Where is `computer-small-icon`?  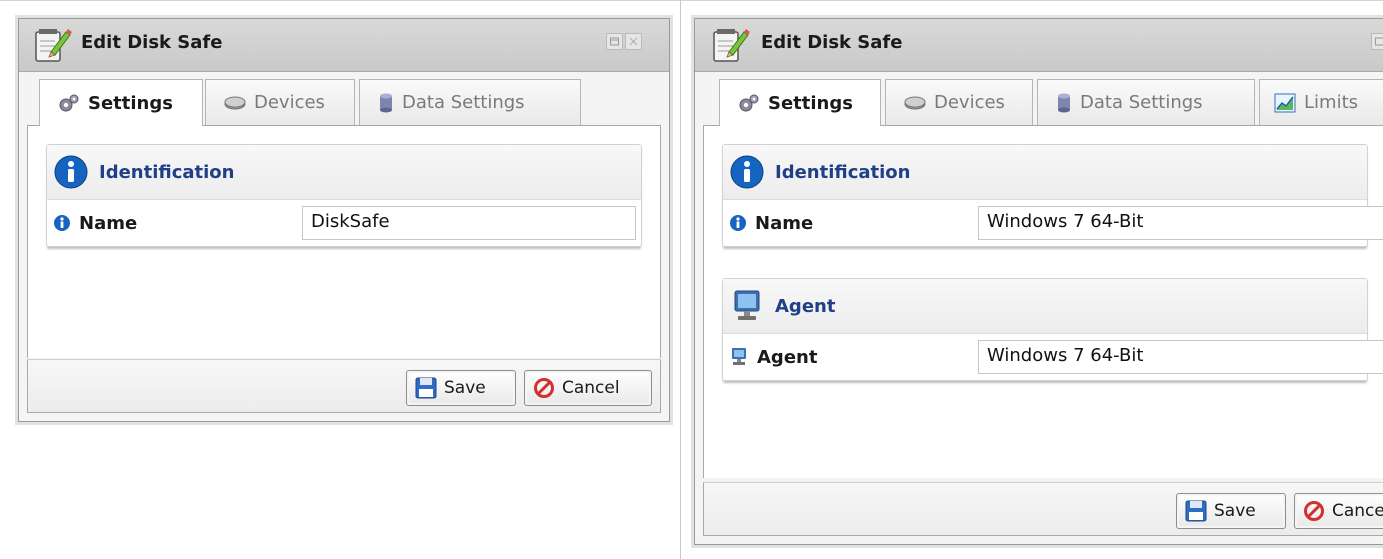
computer-small-icon is located at coordinates (739, 357).